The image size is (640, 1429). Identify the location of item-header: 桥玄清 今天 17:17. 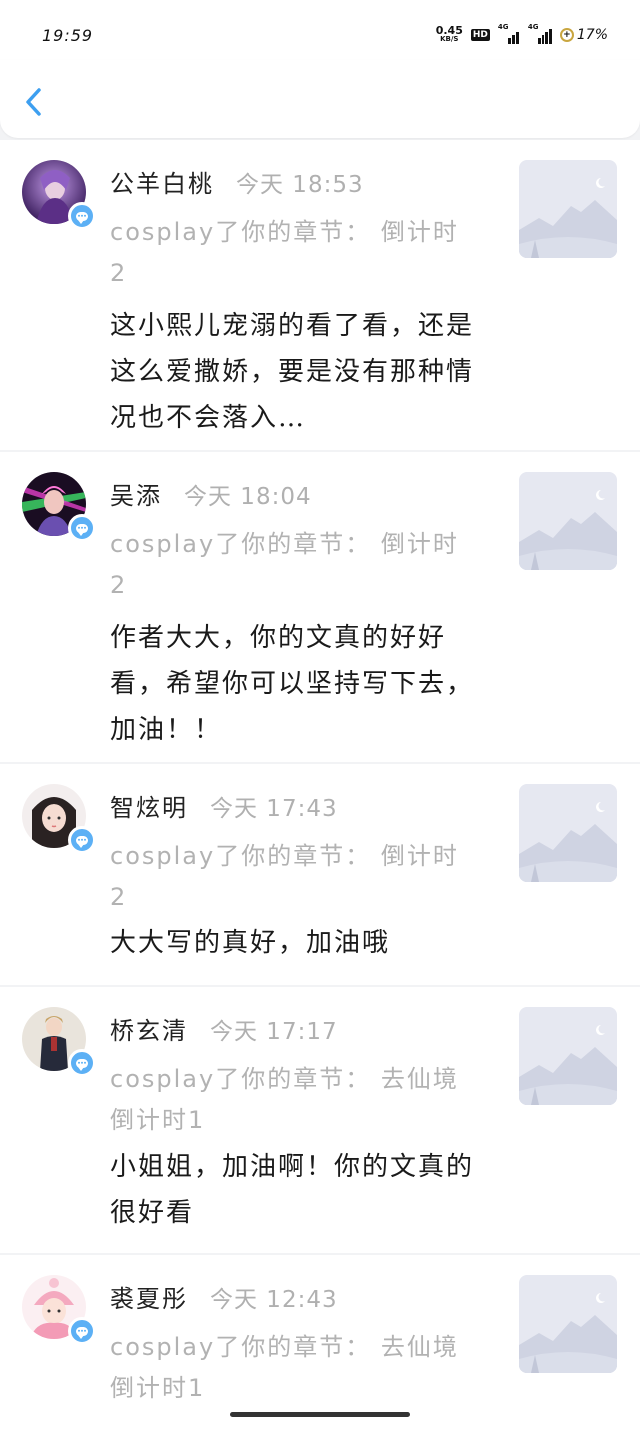
(224, 1028).